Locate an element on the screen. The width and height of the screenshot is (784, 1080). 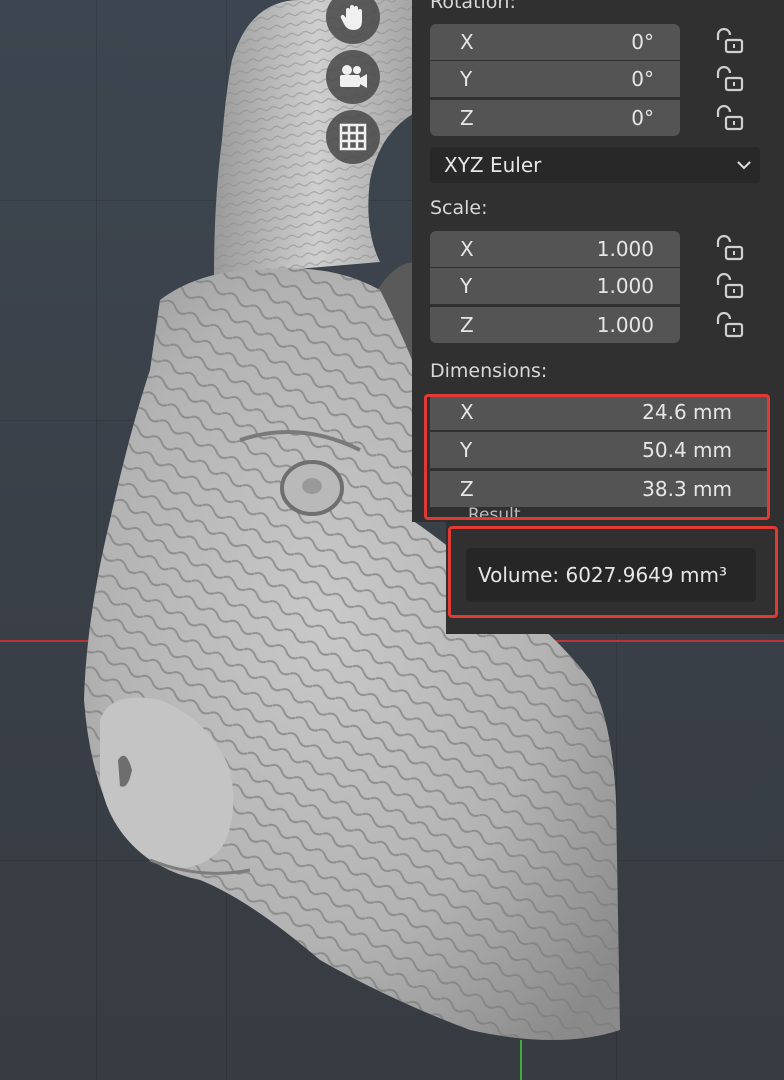
dimensions-highlight is located at coordinates (597, 457).